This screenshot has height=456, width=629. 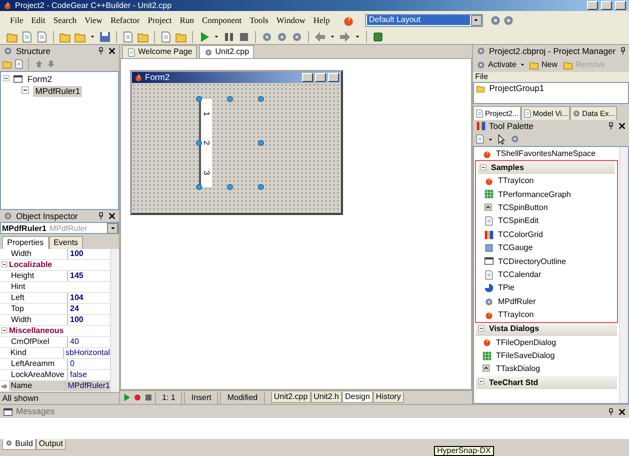 What do you see at coordinates (546, 208) in the screenshot?
I see `palette-item: TCSpinButton` at bounding box center [546, 208].